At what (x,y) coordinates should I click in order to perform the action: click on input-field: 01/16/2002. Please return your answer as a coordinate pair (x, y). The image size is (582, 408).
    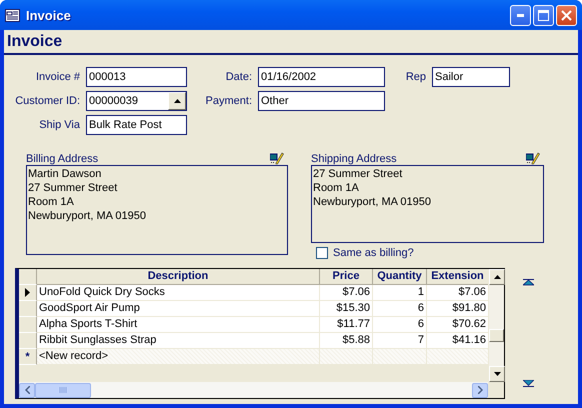
    Looking at the image, I should click on (321, 77).